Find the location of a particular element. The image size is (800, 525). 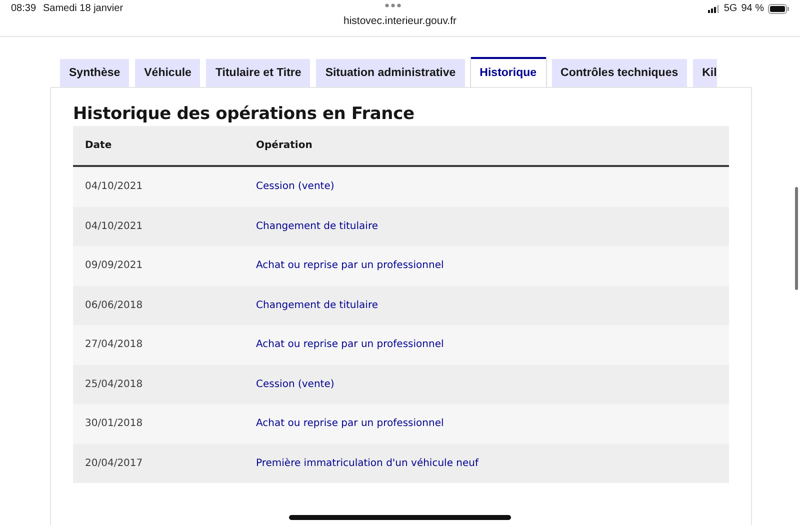

tab: Véhicule is located at coordinates (167, 73).